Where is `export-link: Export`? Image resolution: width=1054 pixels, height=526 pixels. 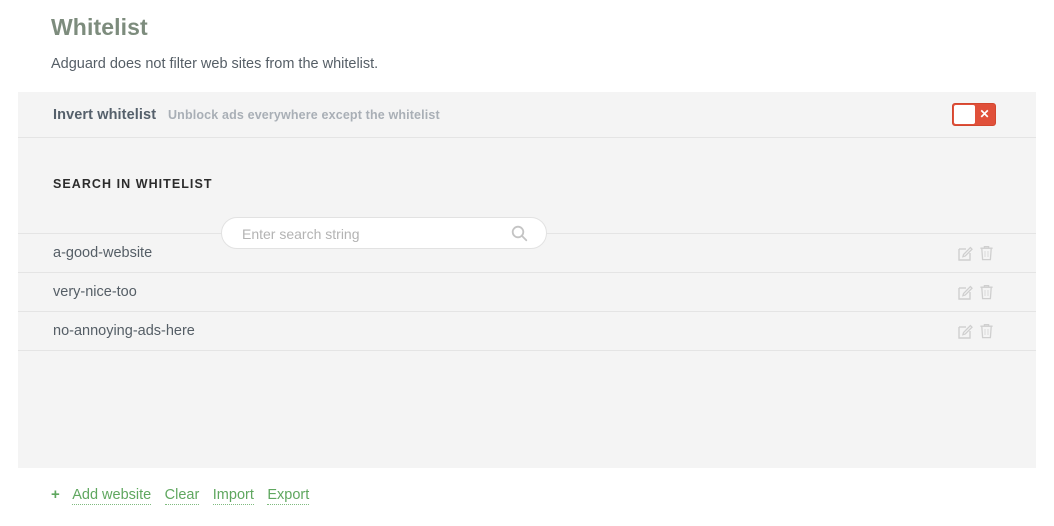 export-link: Export is located at coordinates (288, 496).